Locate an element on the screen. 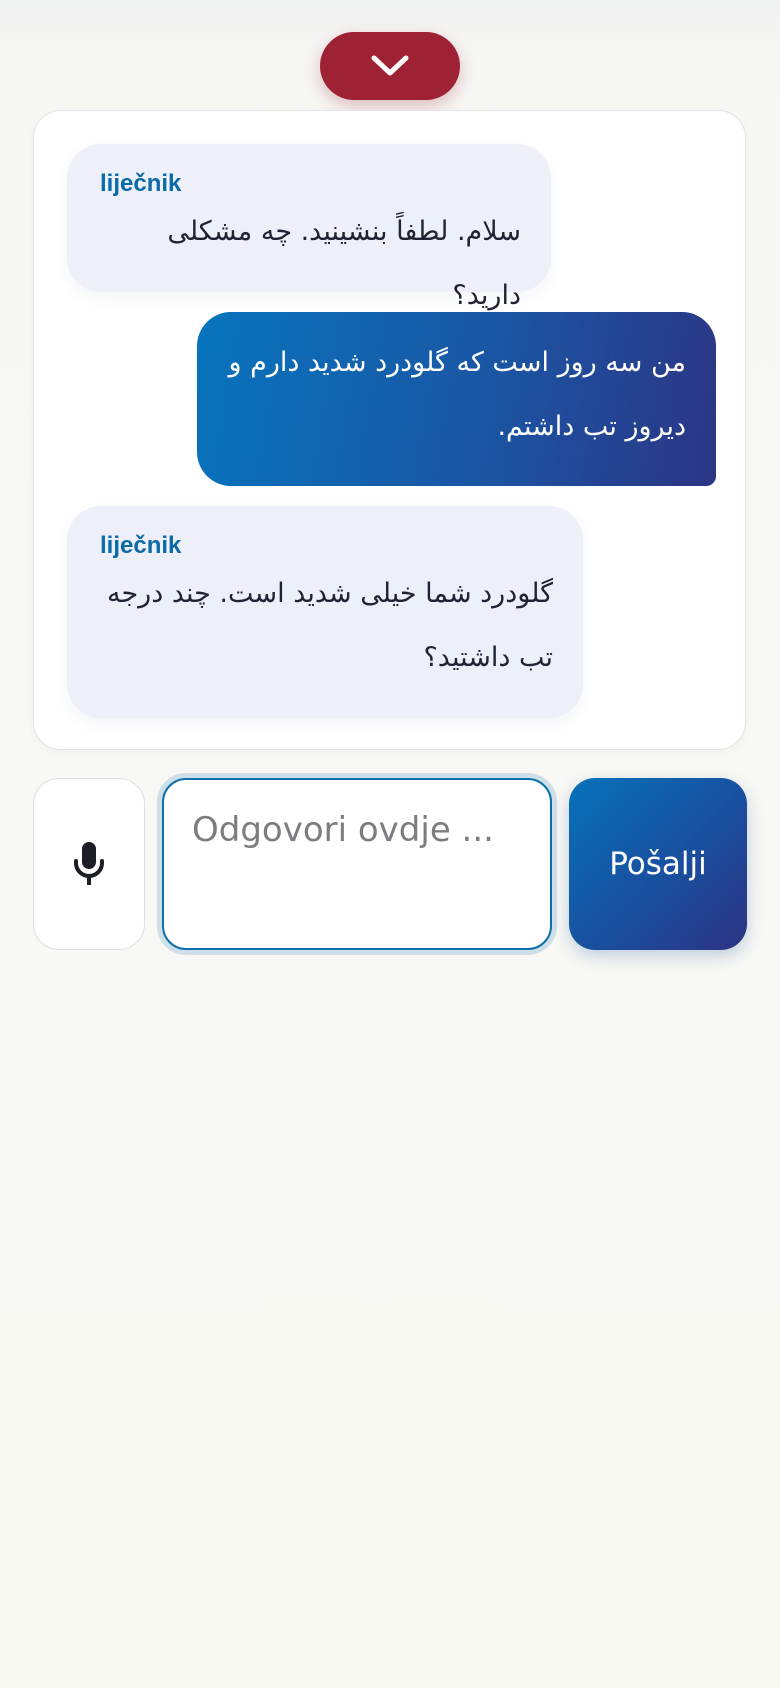  message-text: سلام. لطفاً بنشینید. چه مشکلی دارید؟ is located at coordinates (344, 263).